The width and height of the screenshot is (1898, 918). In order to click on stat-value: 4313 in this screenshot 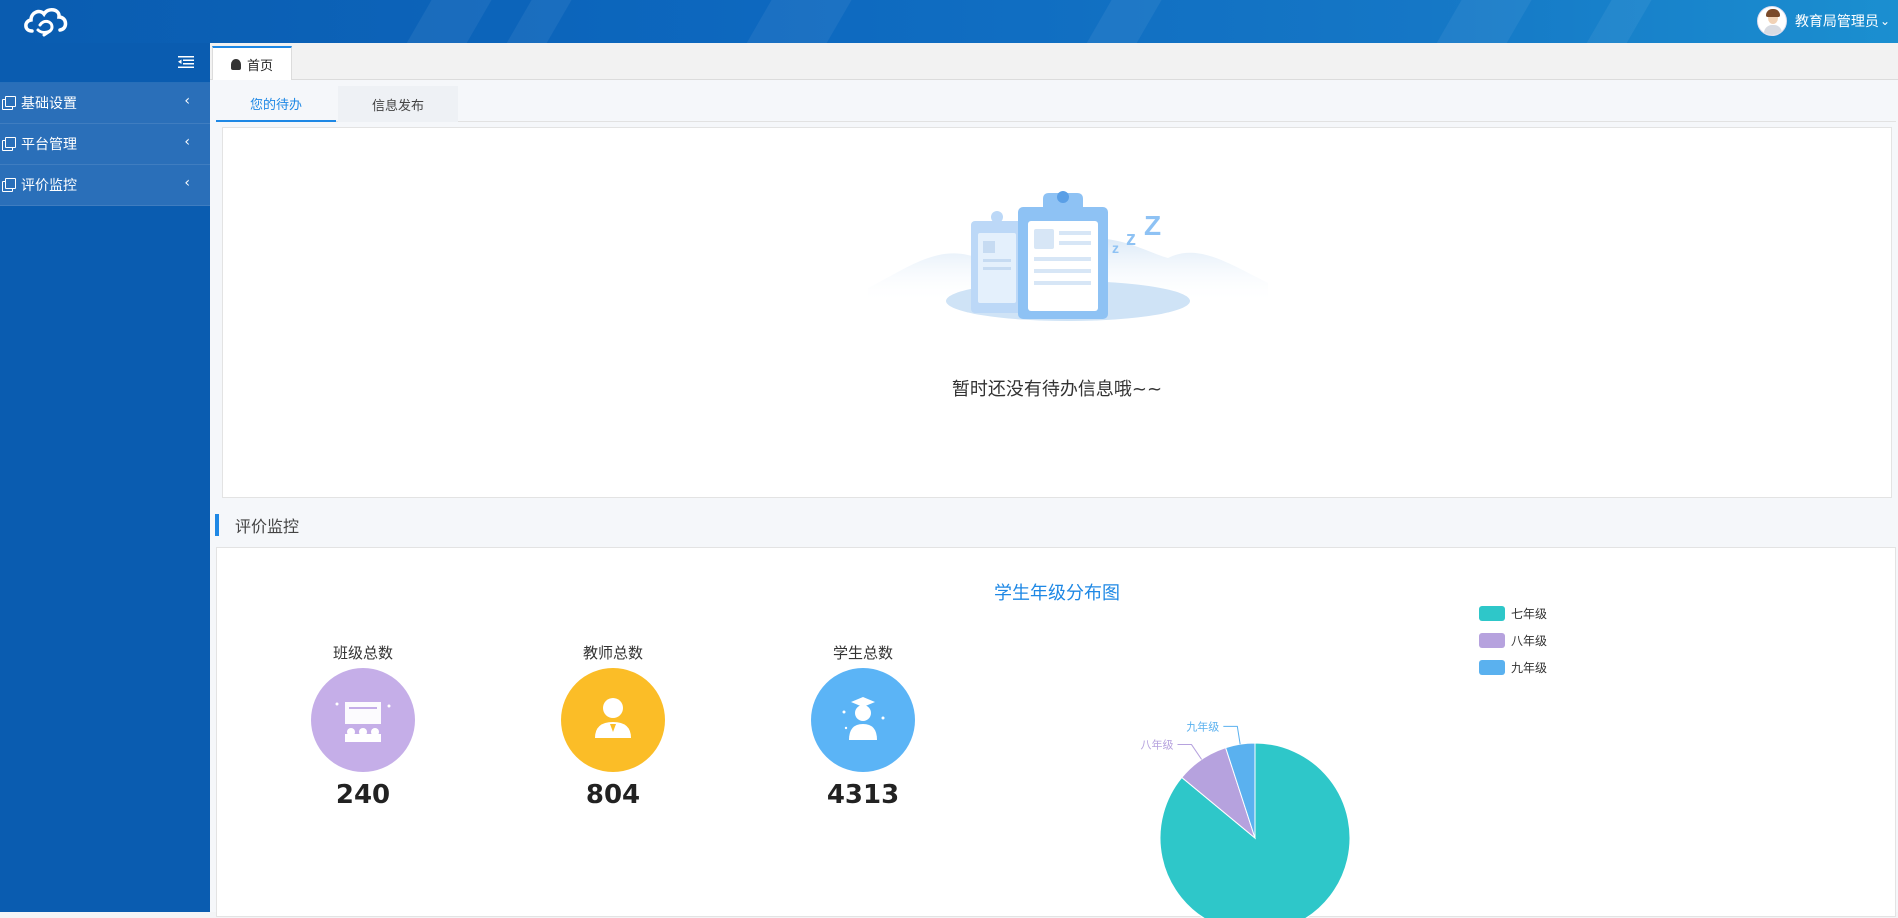, I will do `click(863, 795)`.